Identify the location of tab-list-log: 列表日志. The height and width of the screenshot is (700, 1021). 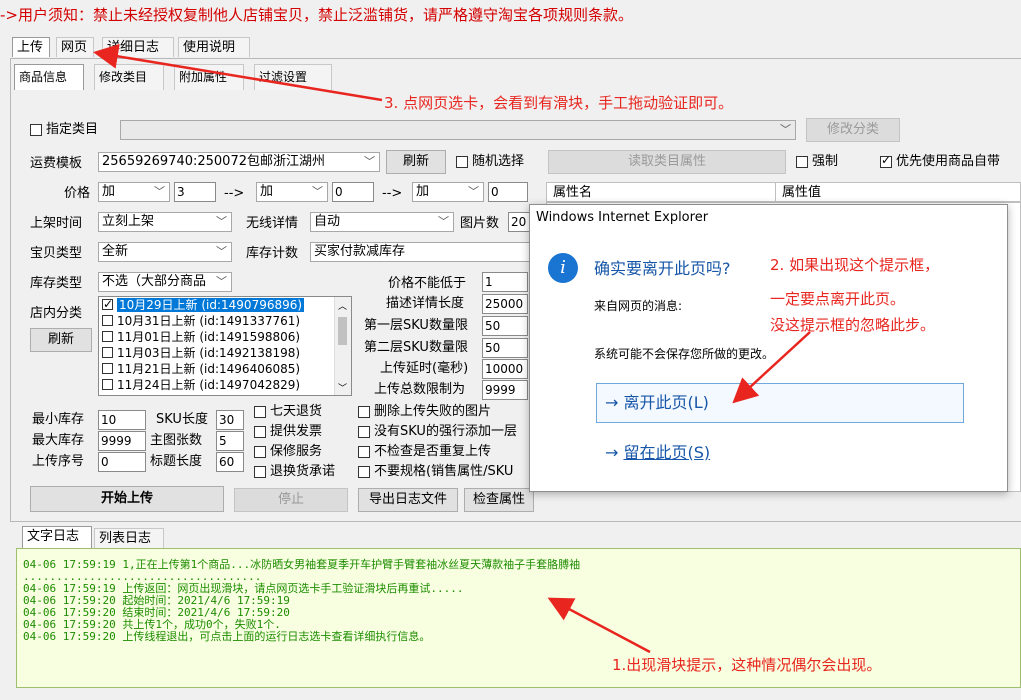
(129, 538).